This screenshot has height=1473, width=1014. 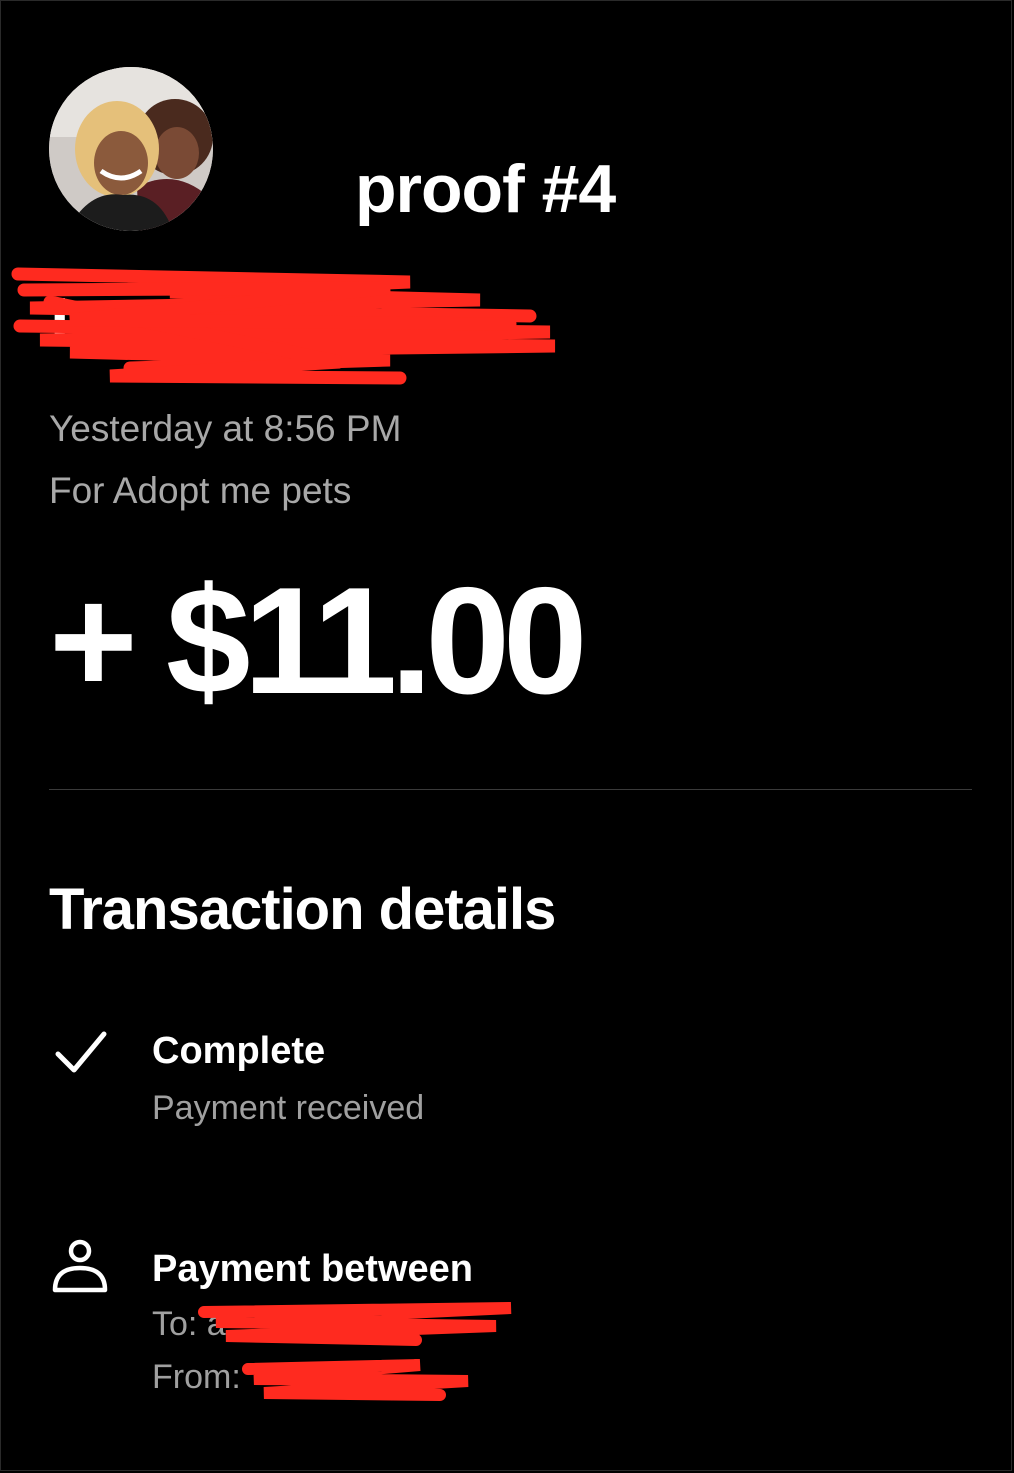 I want to click on redaction-scribble, so click(x=283, y=326).